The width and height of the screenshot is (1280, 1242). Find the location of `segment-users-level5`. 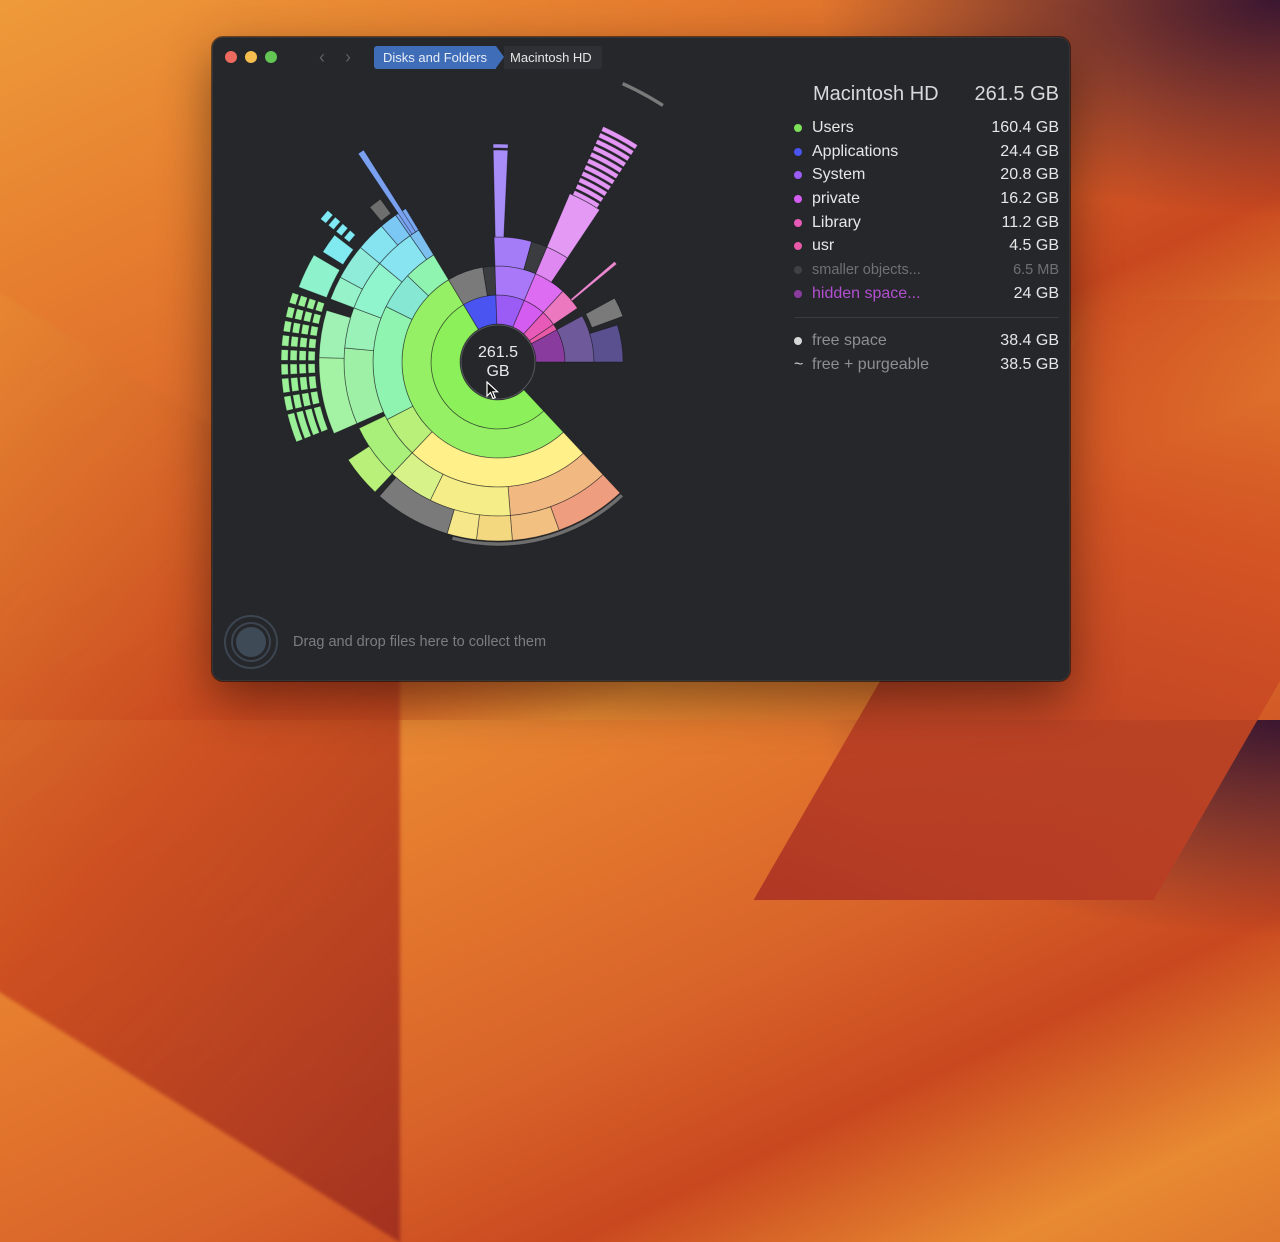

segment-users-level5 is located at coordinates (494, 528).